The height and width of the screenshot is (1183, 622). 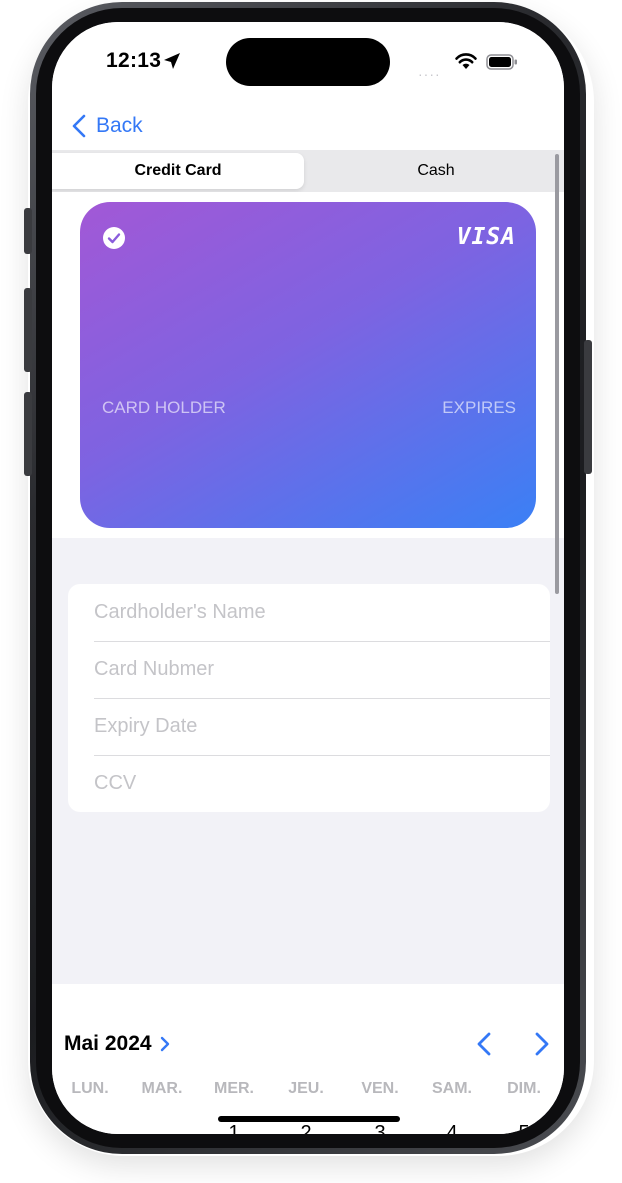 What do you see at coordinates (114, 238) in the screenshot?
I see `checkmark-circle-icon` at bounding box center [114, 238].